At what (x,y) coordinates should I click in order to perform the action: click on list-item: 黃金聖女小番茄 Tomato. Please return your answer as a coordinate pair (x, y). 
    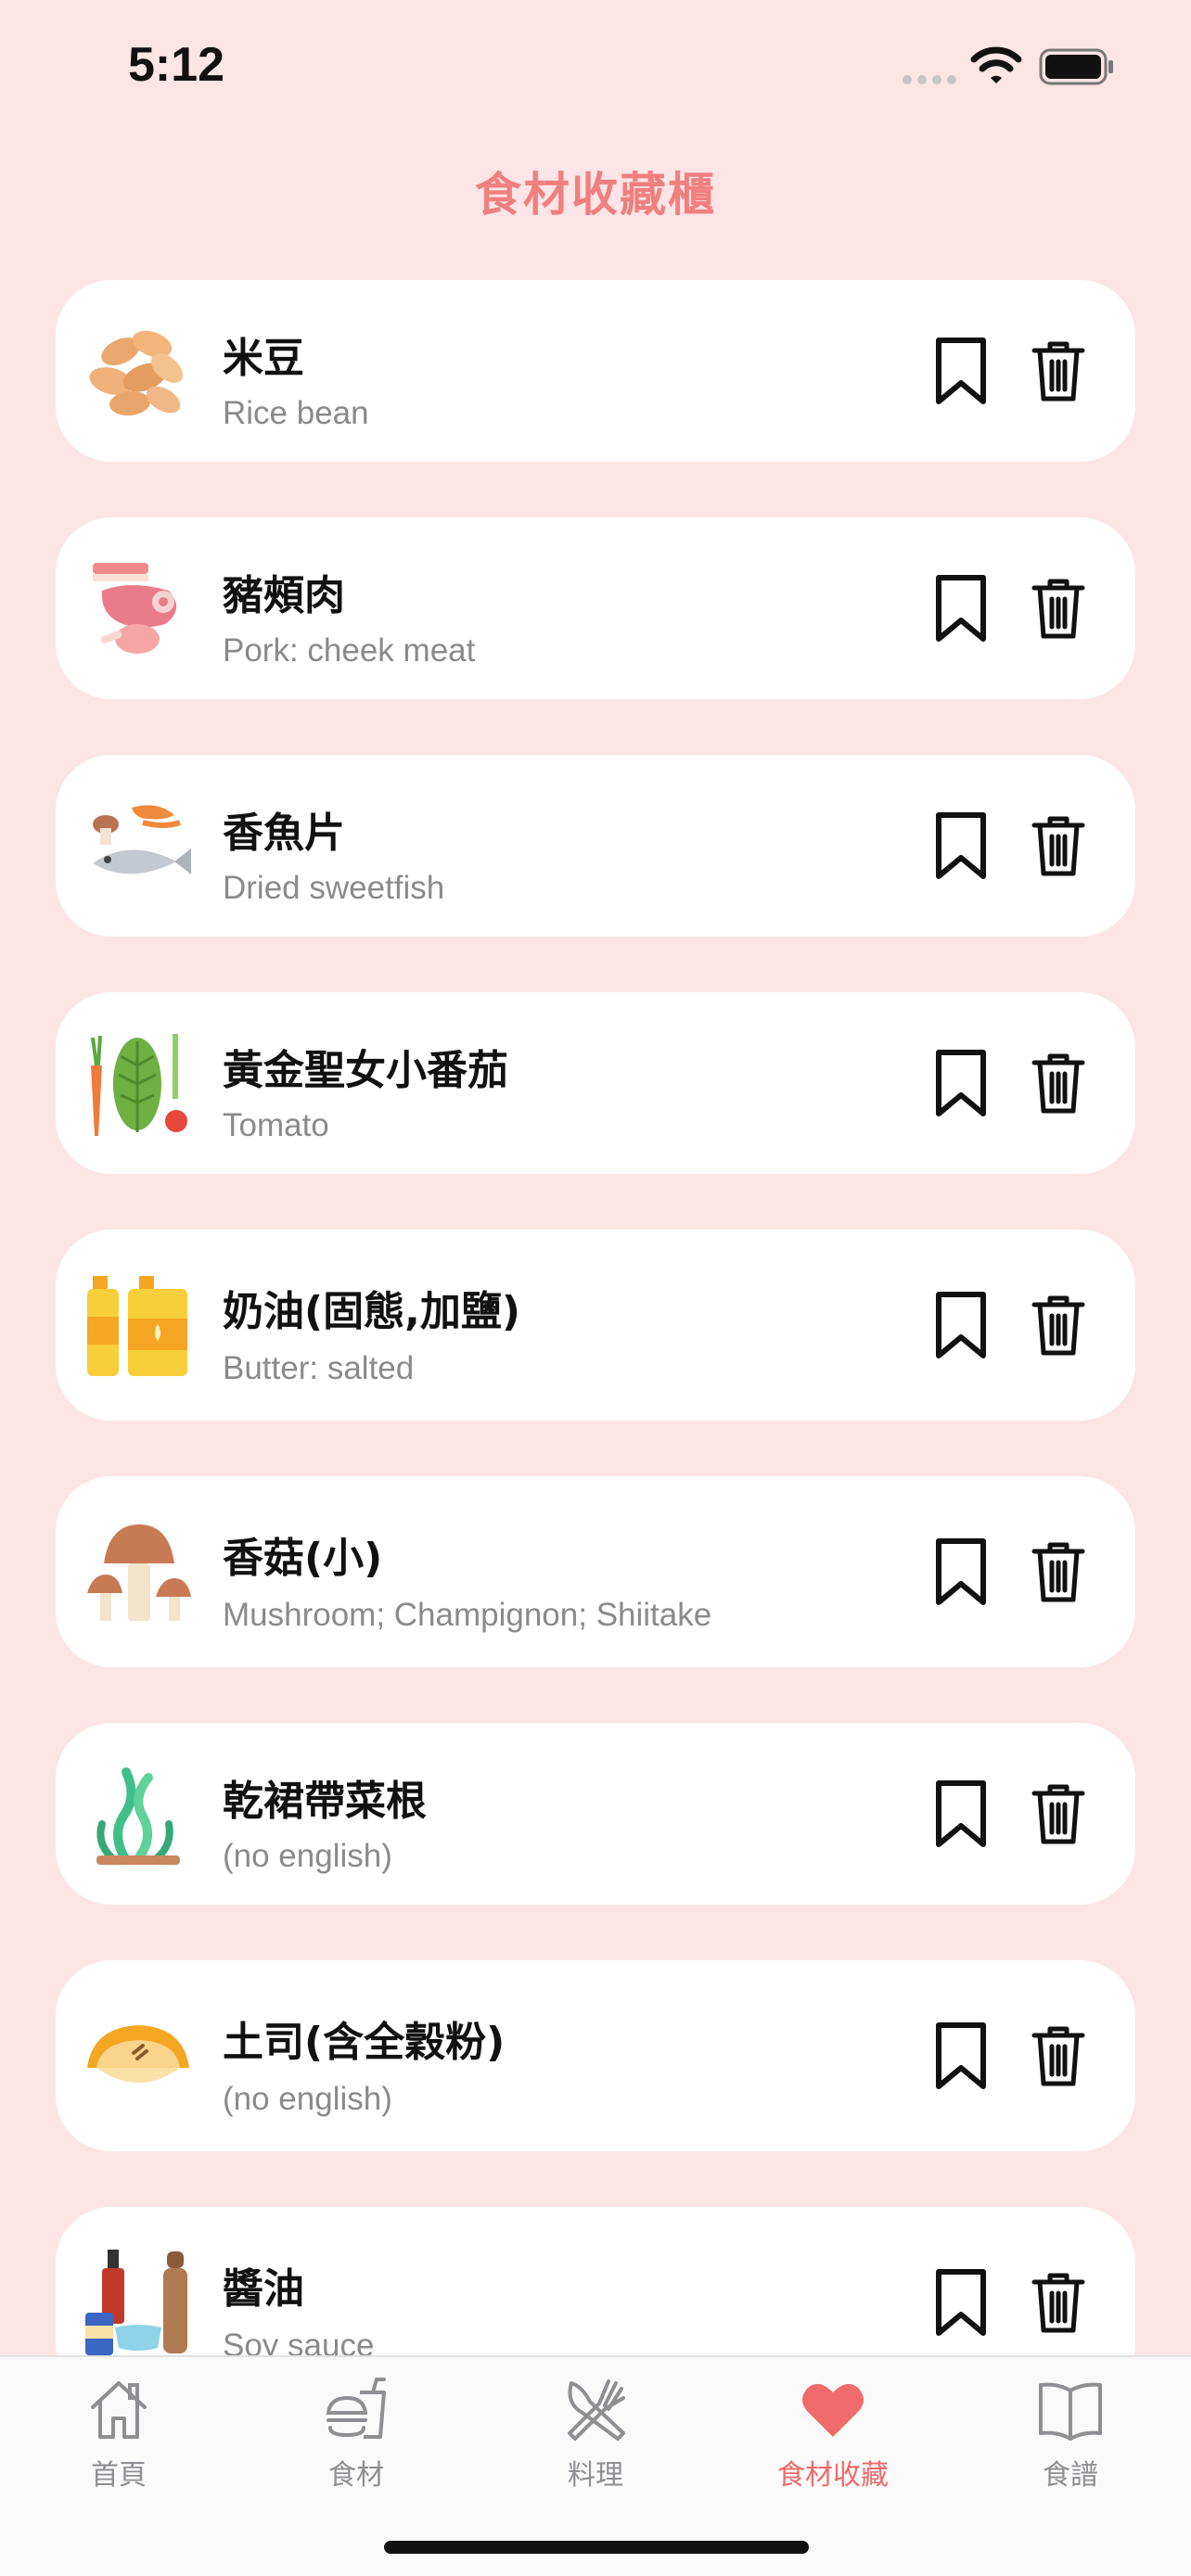
    Looking at the image, I should click on (595, 1083).